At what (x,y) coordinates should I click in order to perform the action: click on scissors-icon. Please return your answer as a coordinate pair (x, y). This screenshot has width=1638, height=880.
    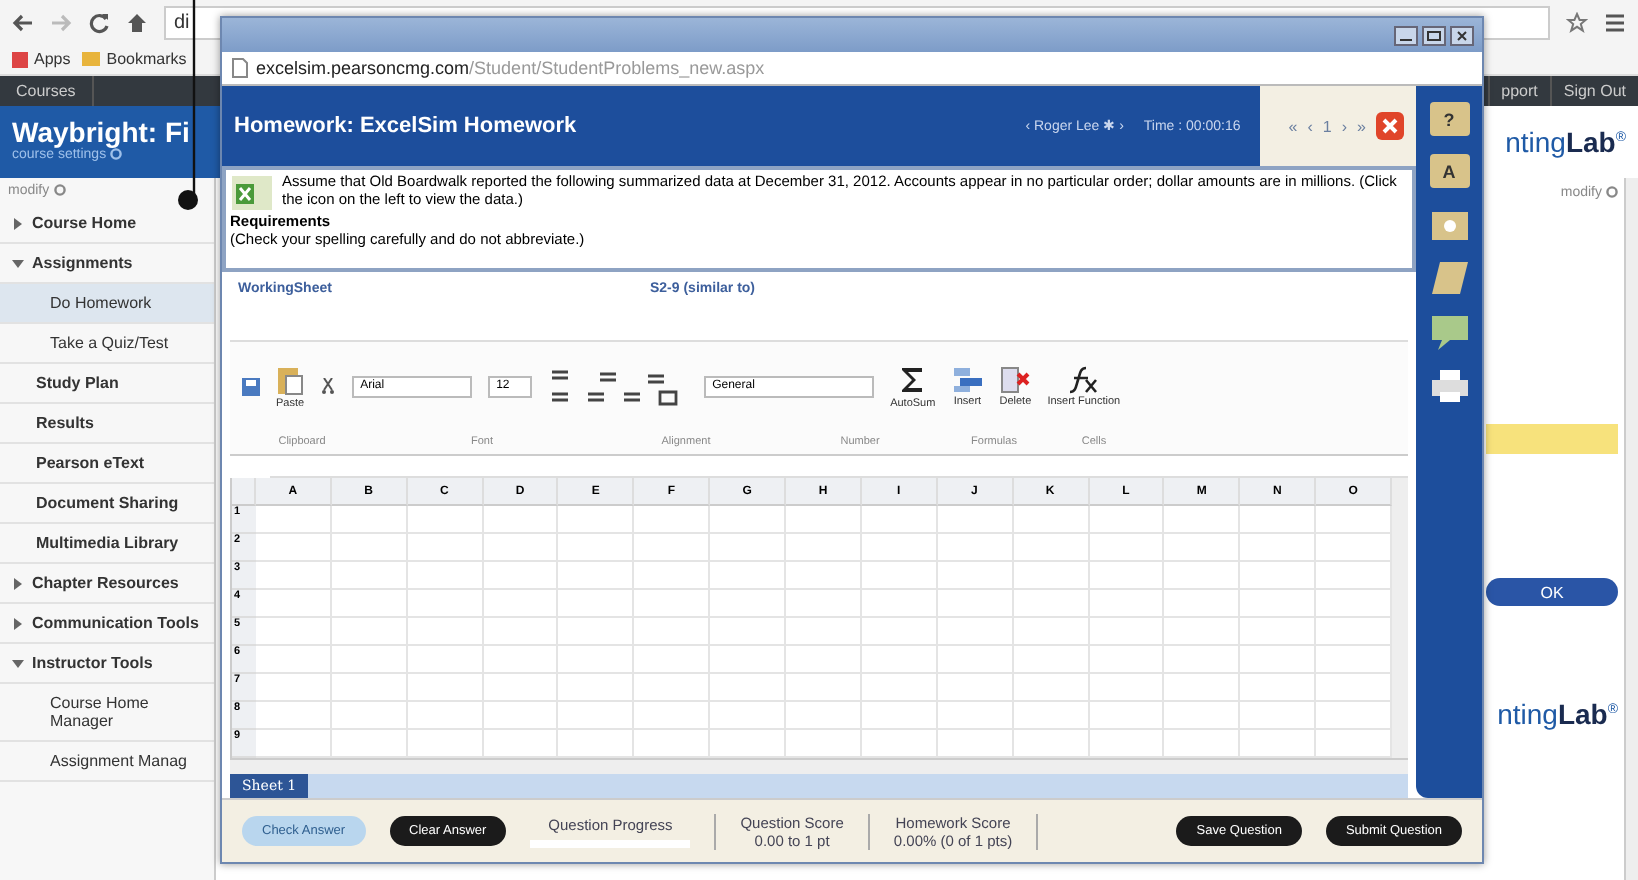
    Looking at the image, I should click on (328, 386).